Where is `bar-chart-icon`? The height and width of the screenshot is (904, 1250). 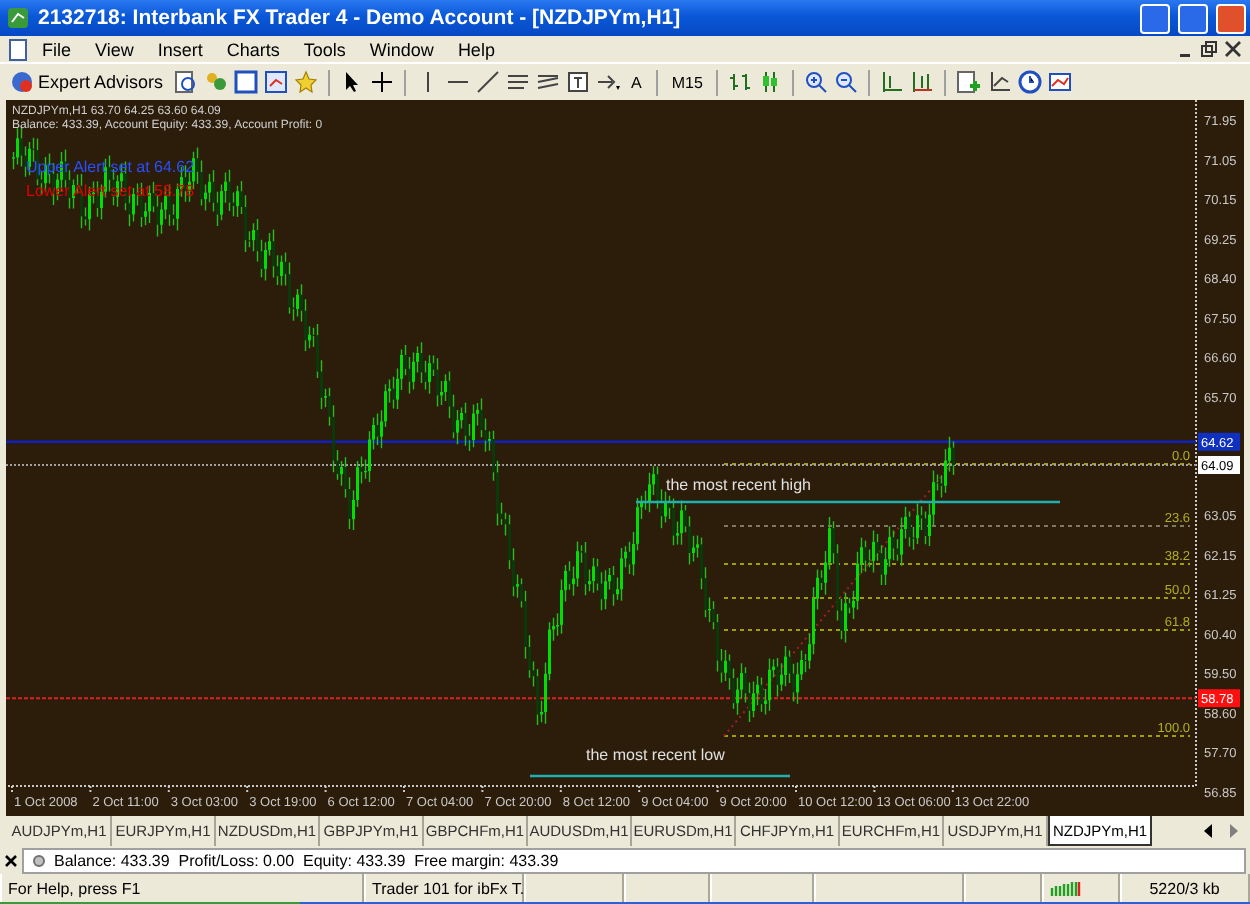 bar-chart-icon is located at coordinates (740, 82).